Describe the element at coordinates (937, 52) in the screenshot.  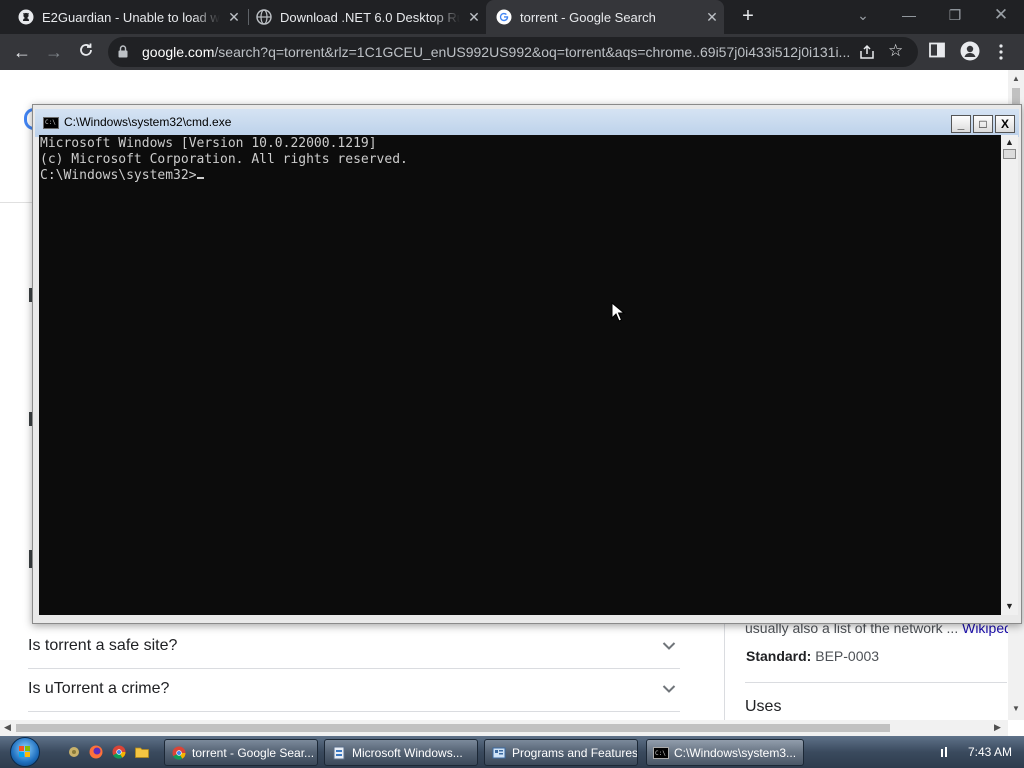
I see `side-panel-icon` at that location.